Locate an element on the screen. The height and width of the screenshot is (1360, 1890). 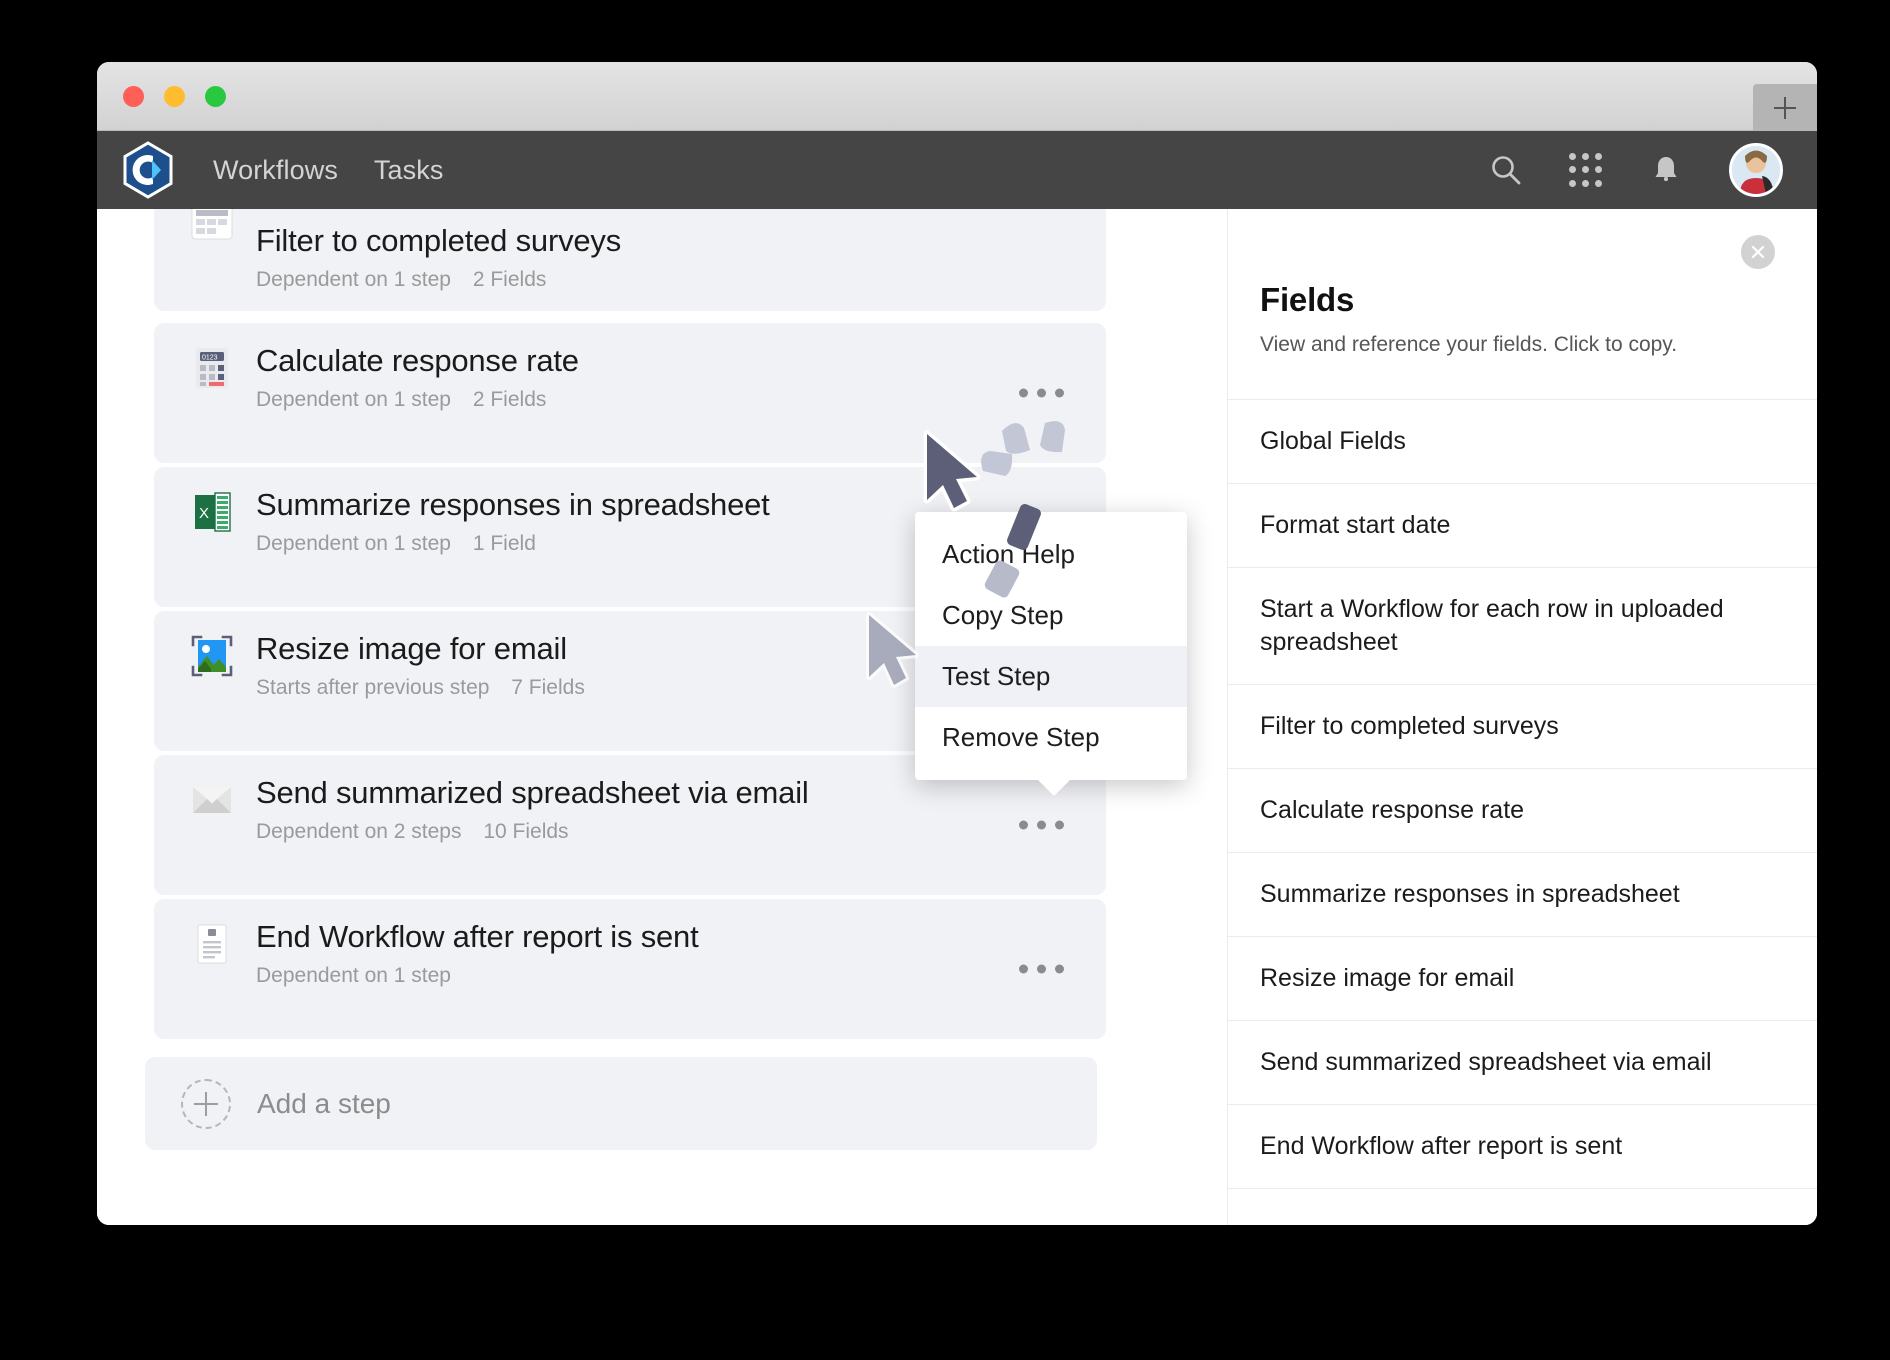
add-step-button: Add a step is located at coordinates (621, 1103).